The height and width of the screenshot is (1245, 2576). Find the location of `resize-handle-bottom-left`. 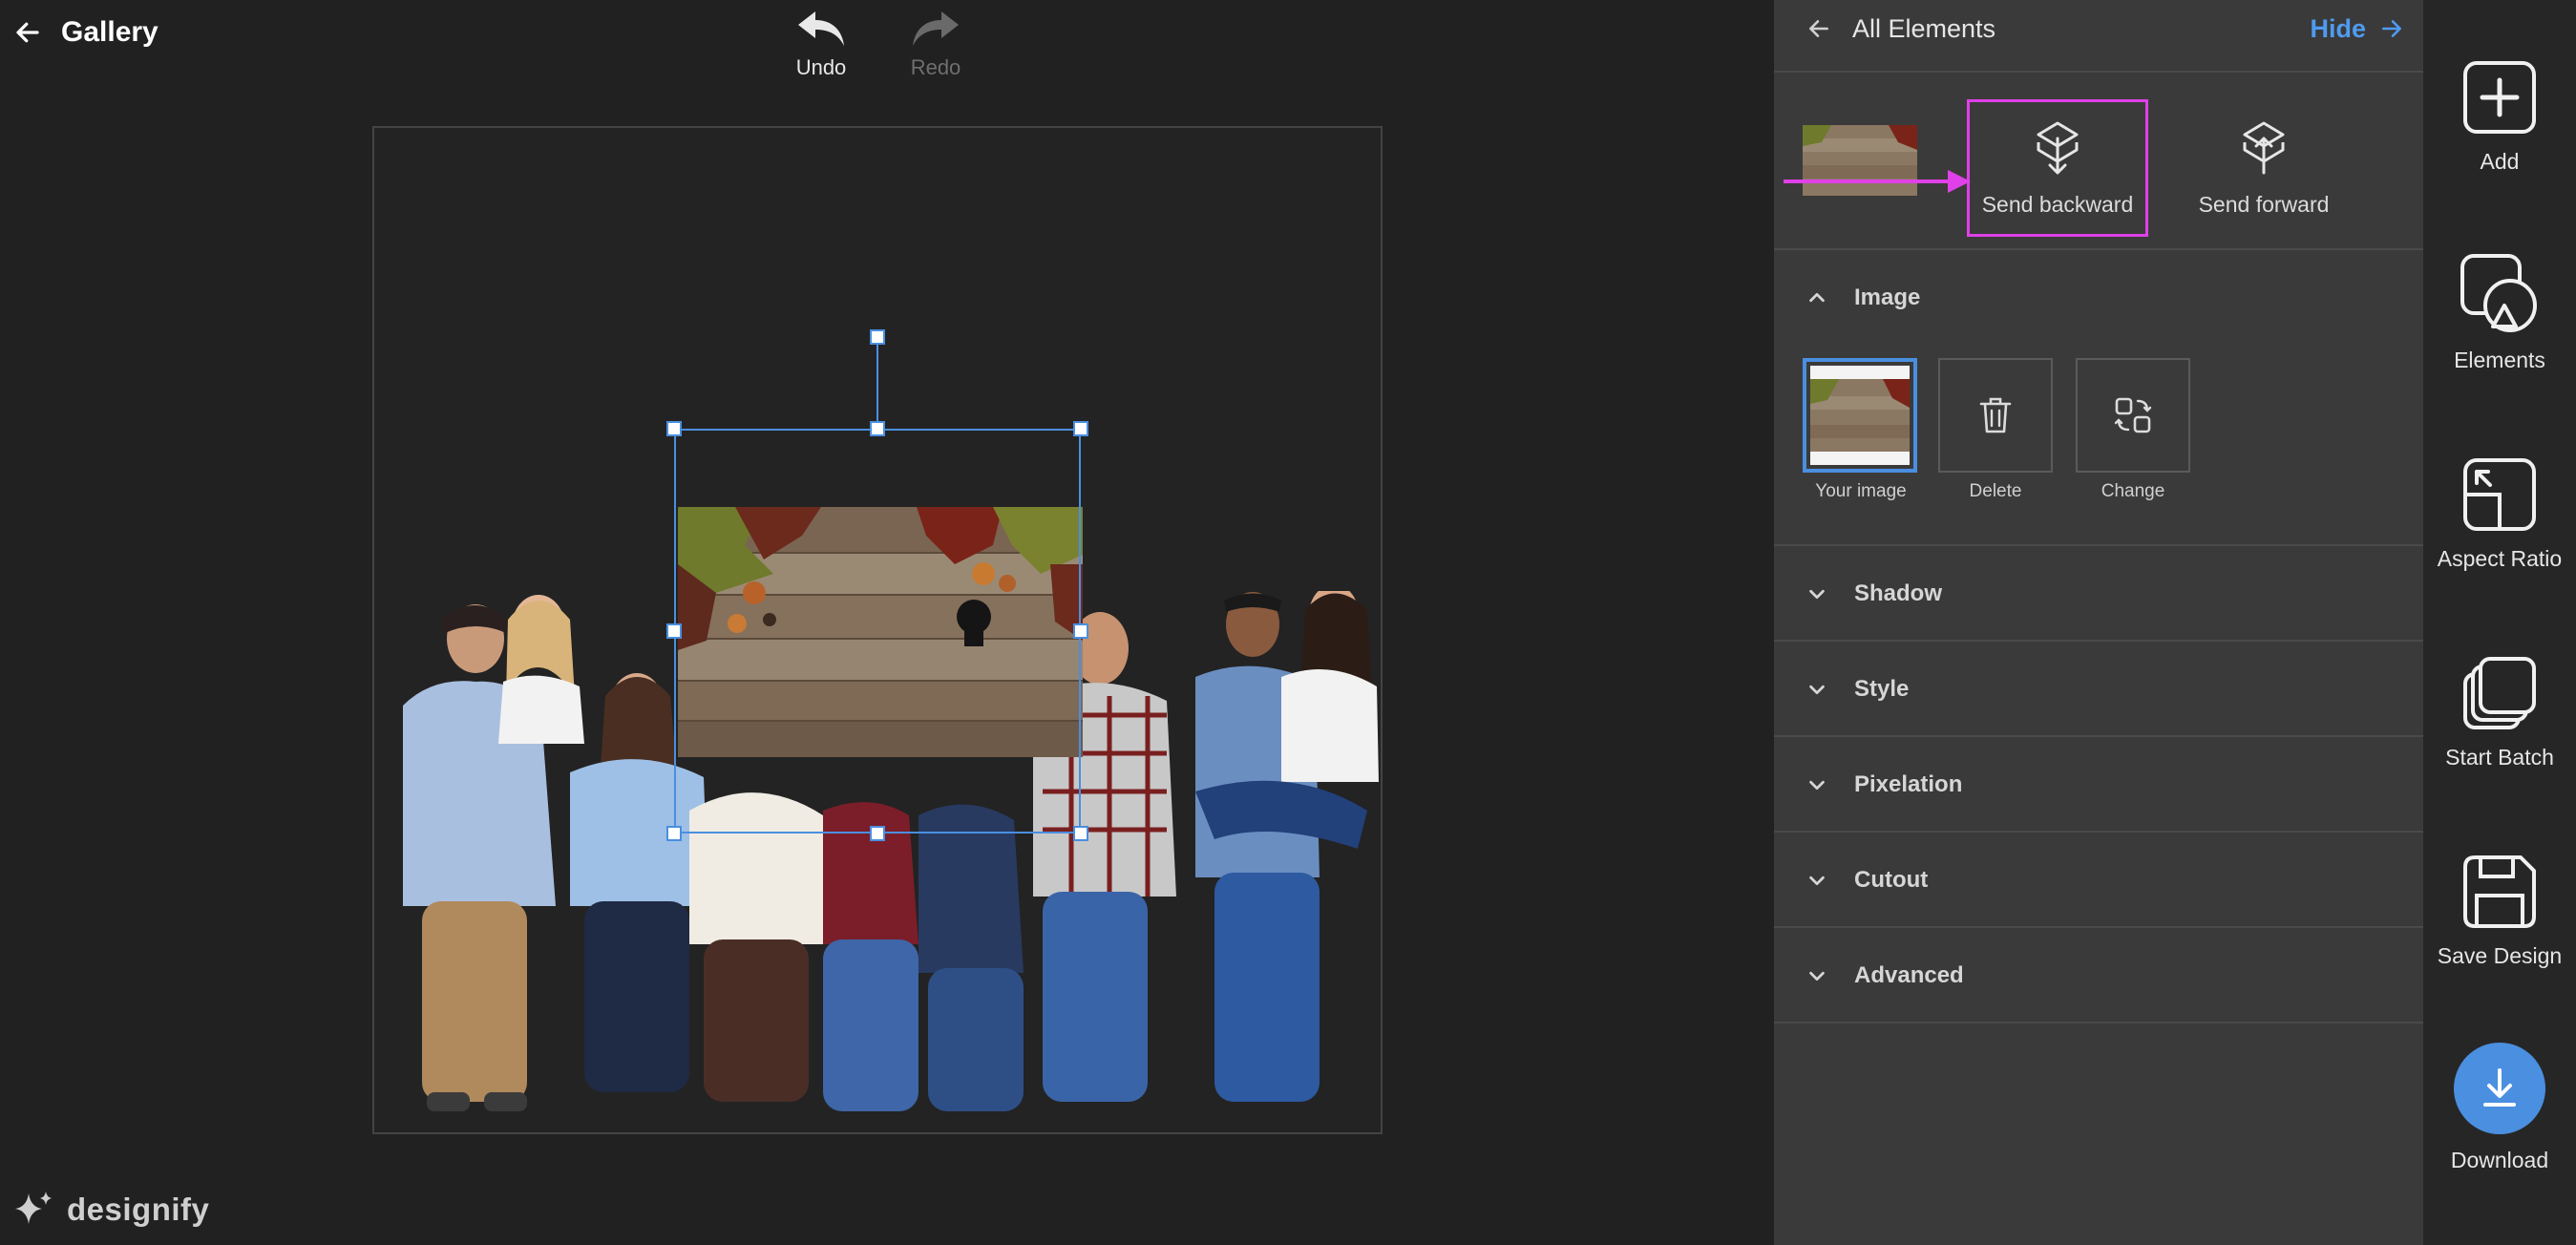

resize-handle-bottom-left is located at coordinates (674, 833).